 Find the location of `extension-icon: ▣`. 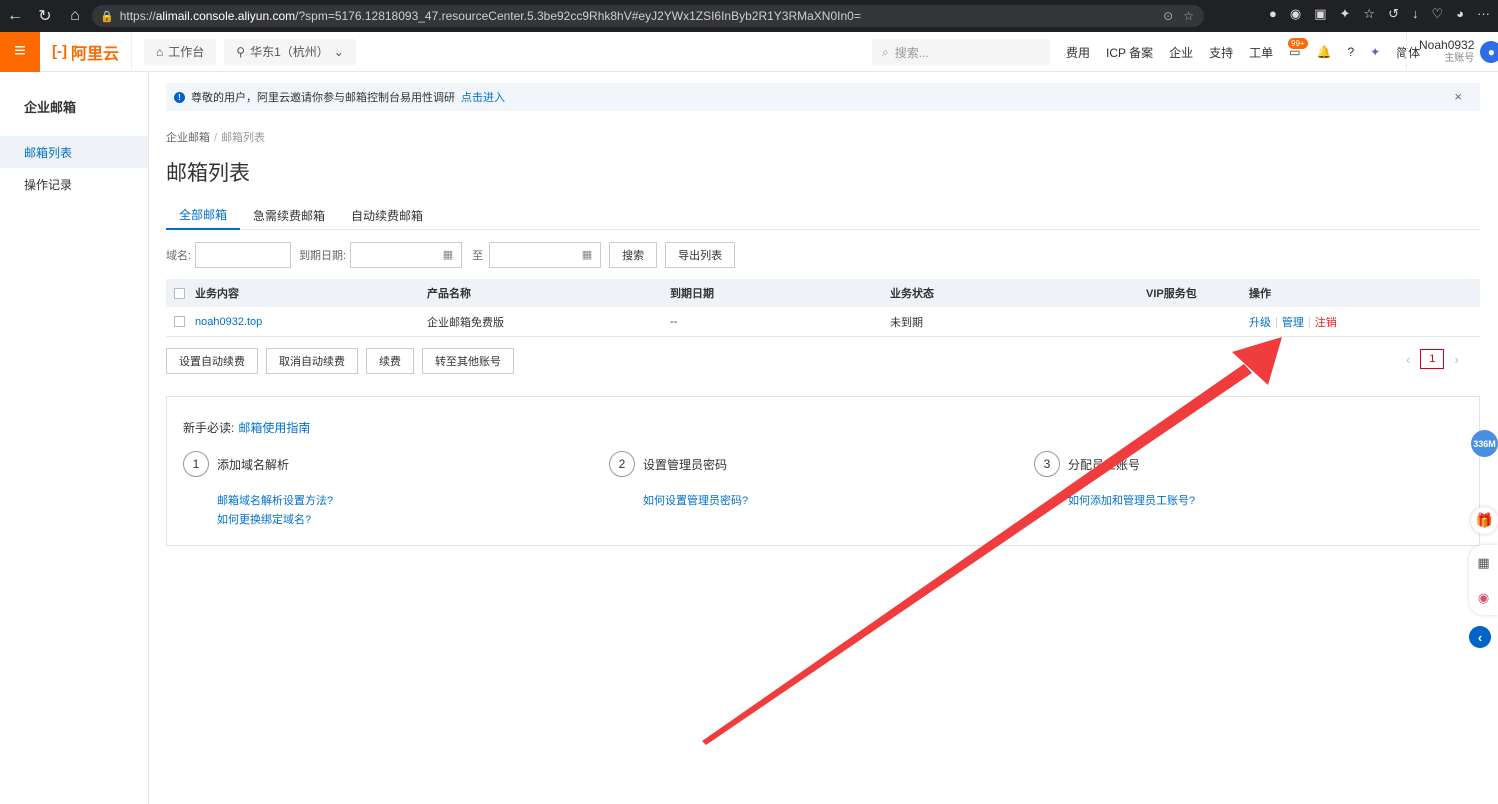

extension-icon: ▣ is located at coordinates (1320, 14).